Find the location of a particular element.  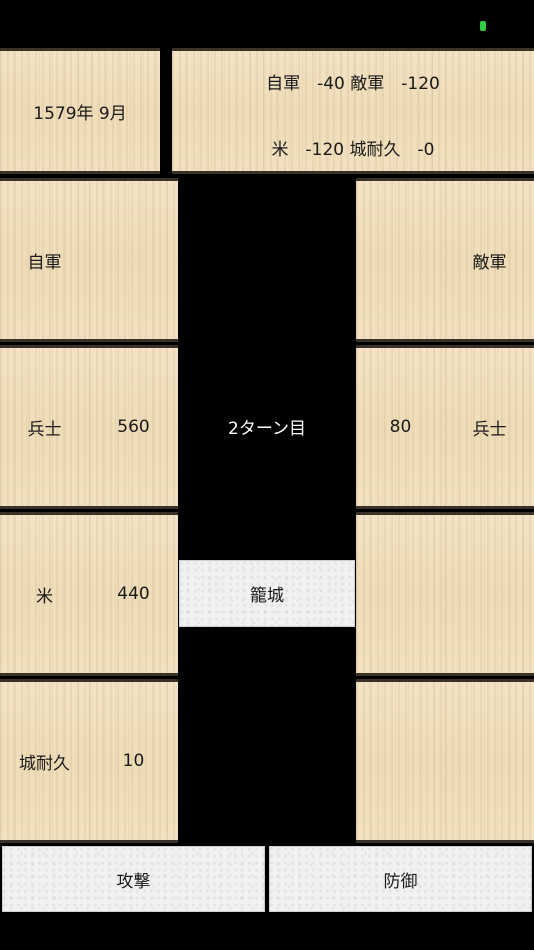

enemy-soldiers-value: 80 is located at coordinates (400, 427).